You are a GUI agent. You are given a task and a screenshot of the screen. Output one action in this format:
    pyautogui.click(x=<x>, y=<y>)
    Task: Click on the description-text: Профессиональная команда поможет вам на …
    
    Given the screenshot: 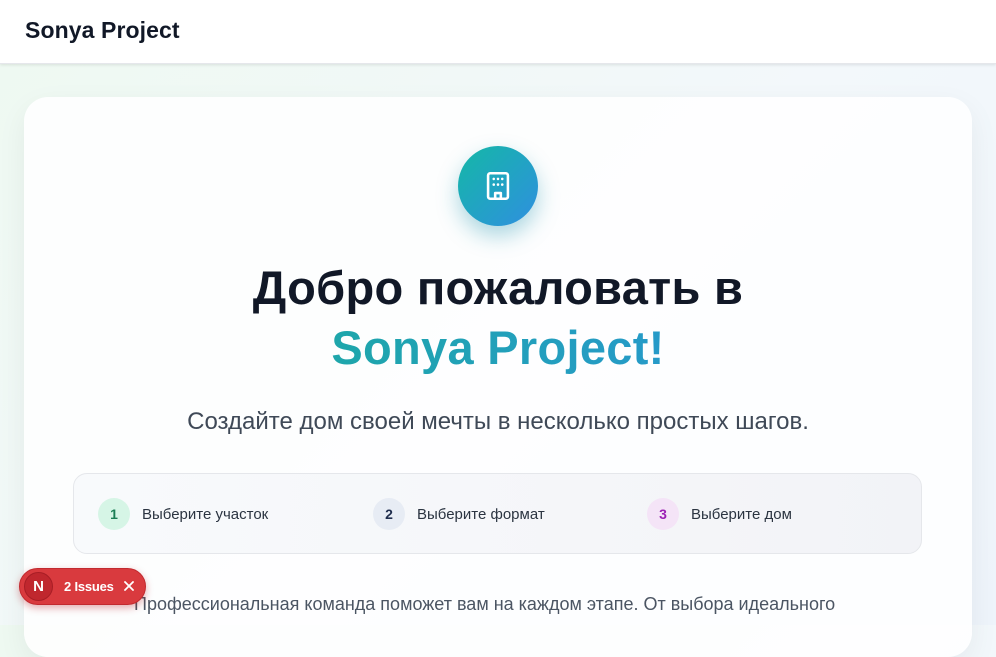 What is the action you would take?
    pyautogui.click(x=485, y=604)
    